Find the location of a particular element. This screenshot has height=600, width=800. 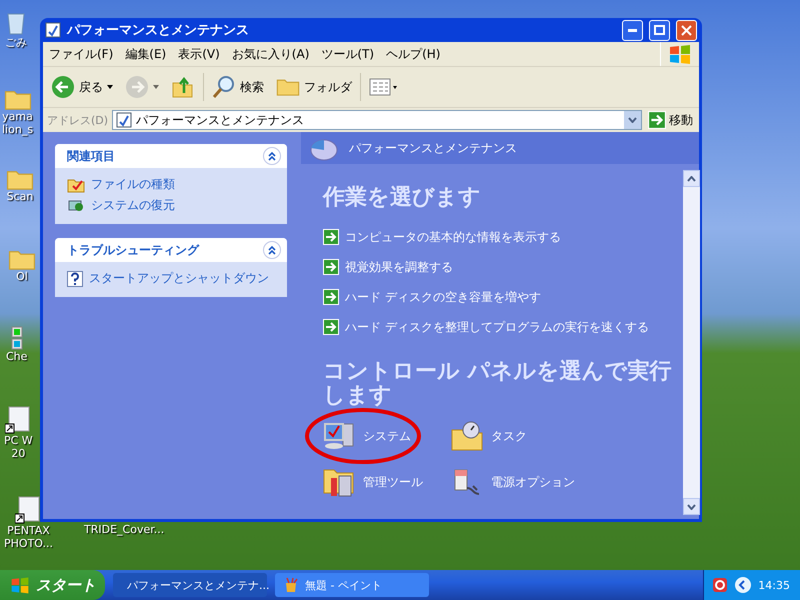

chevron-up-icon is located at coordinates (691, 179).